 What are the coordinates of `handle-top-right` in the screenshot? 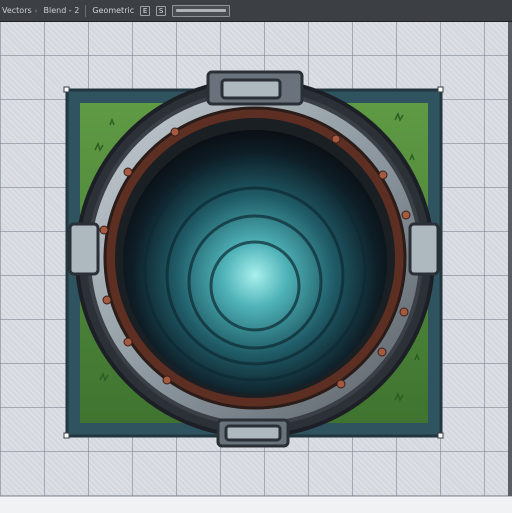 It's located at (440, 89).